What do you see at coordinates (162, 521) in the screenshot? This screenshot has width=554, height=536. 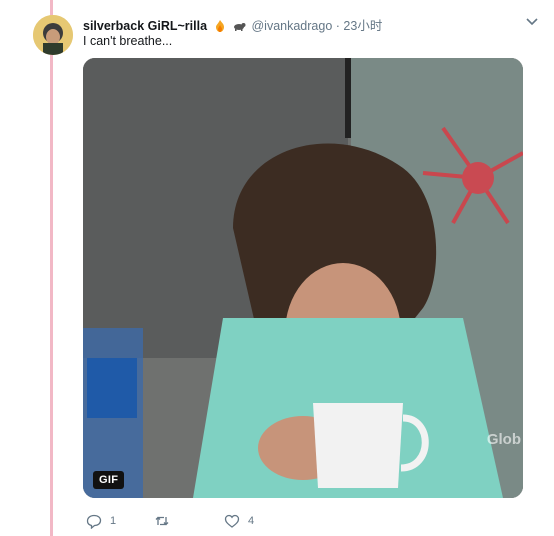 I see `retweet-icon` at bounding box center [162, 521].